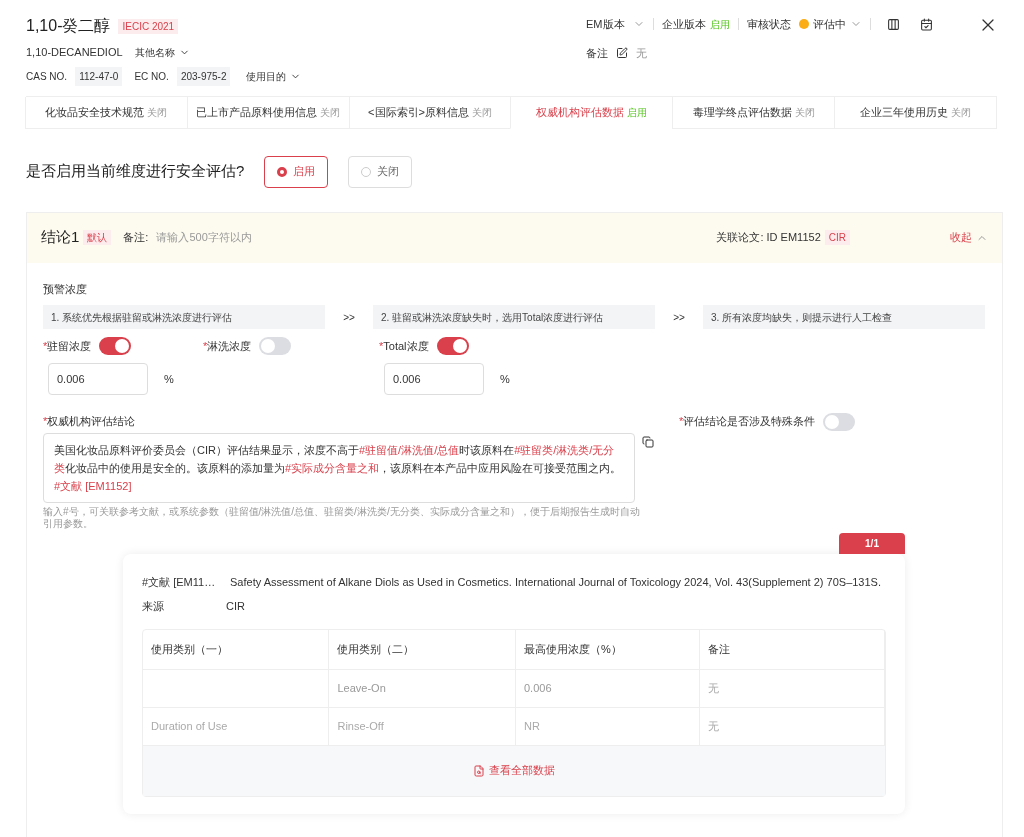  What do you see at coordinates (380, 171) in the screenshot?
I see `radio-option: 关闭` at bounding box center [380, 171].